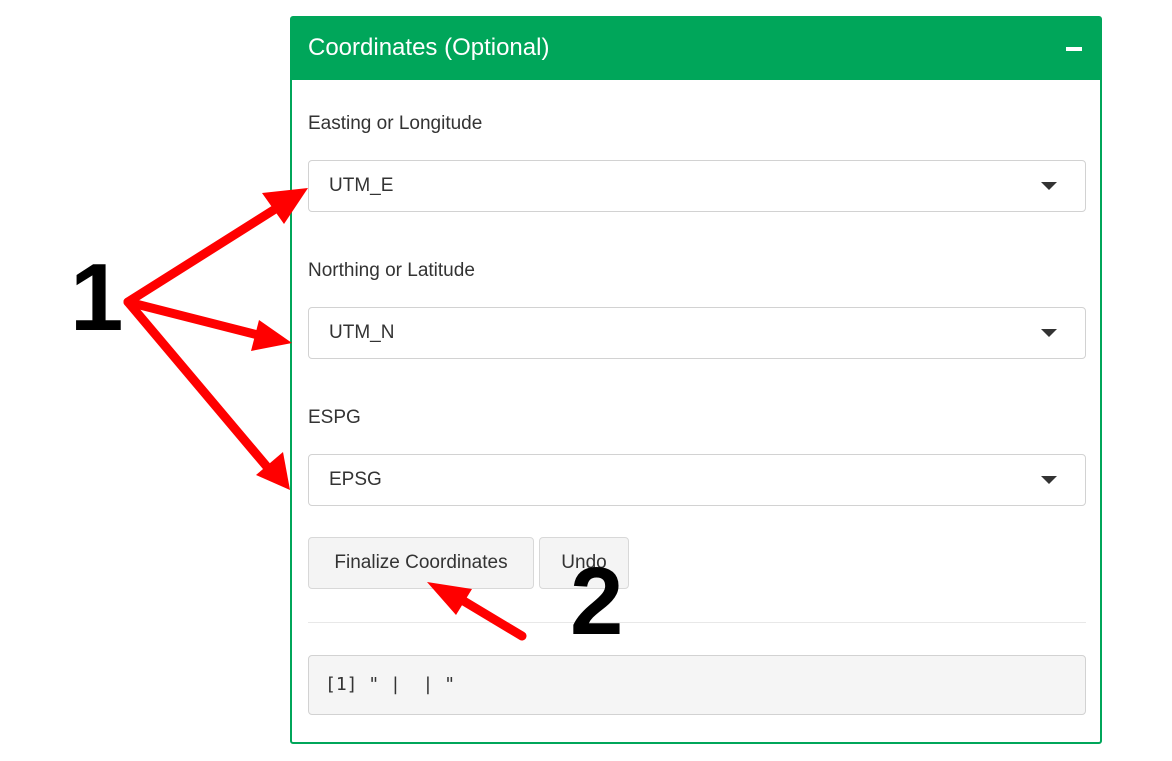 The image size is (1172, 761). Describe the element at coordinates (697, 622) in the screenshot. I see `divider` at that location.